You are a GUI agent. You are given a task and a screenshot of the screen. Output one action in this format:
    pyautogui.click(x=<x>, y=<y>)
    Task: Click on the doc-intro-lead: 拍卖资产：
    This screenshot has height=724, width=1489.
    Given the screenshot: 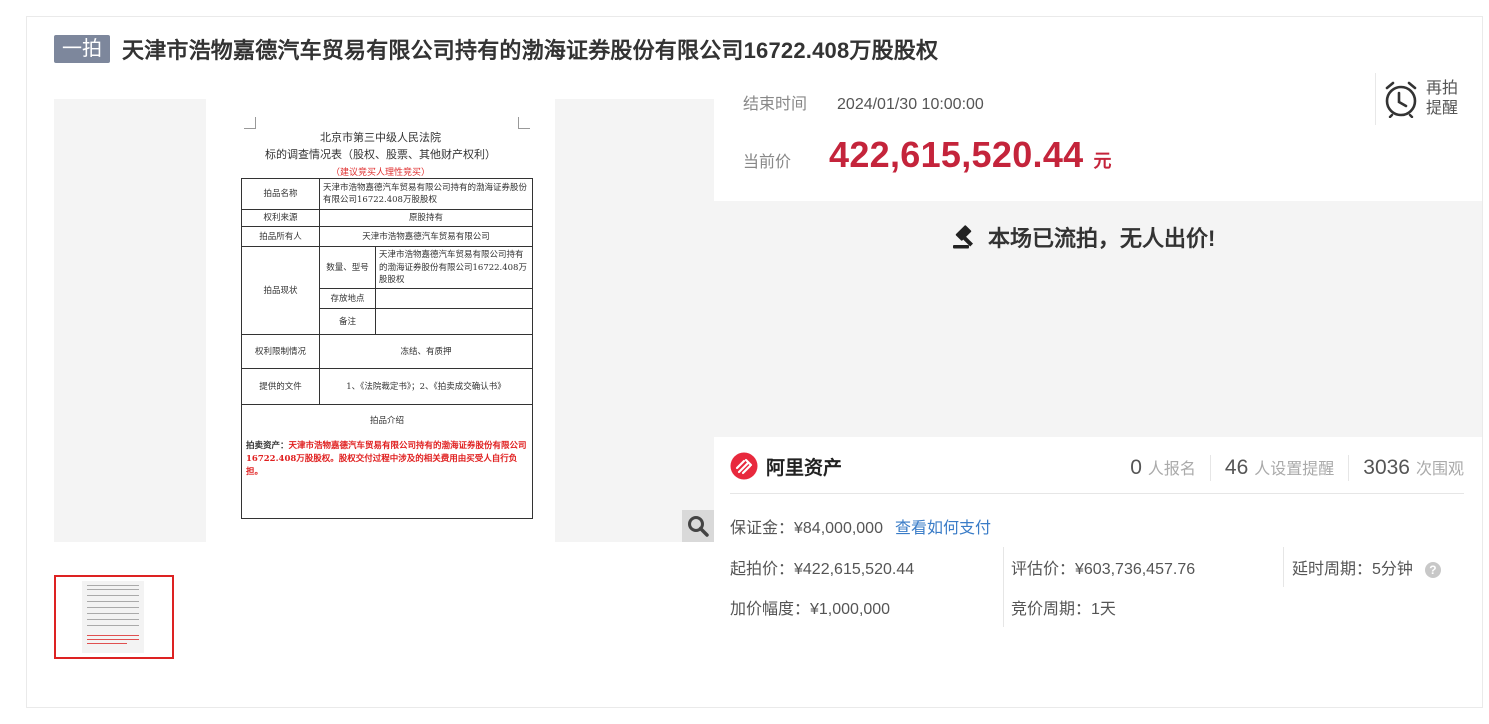 What is the action you would take?
    pyautogui.click(x=267, y=445)
    